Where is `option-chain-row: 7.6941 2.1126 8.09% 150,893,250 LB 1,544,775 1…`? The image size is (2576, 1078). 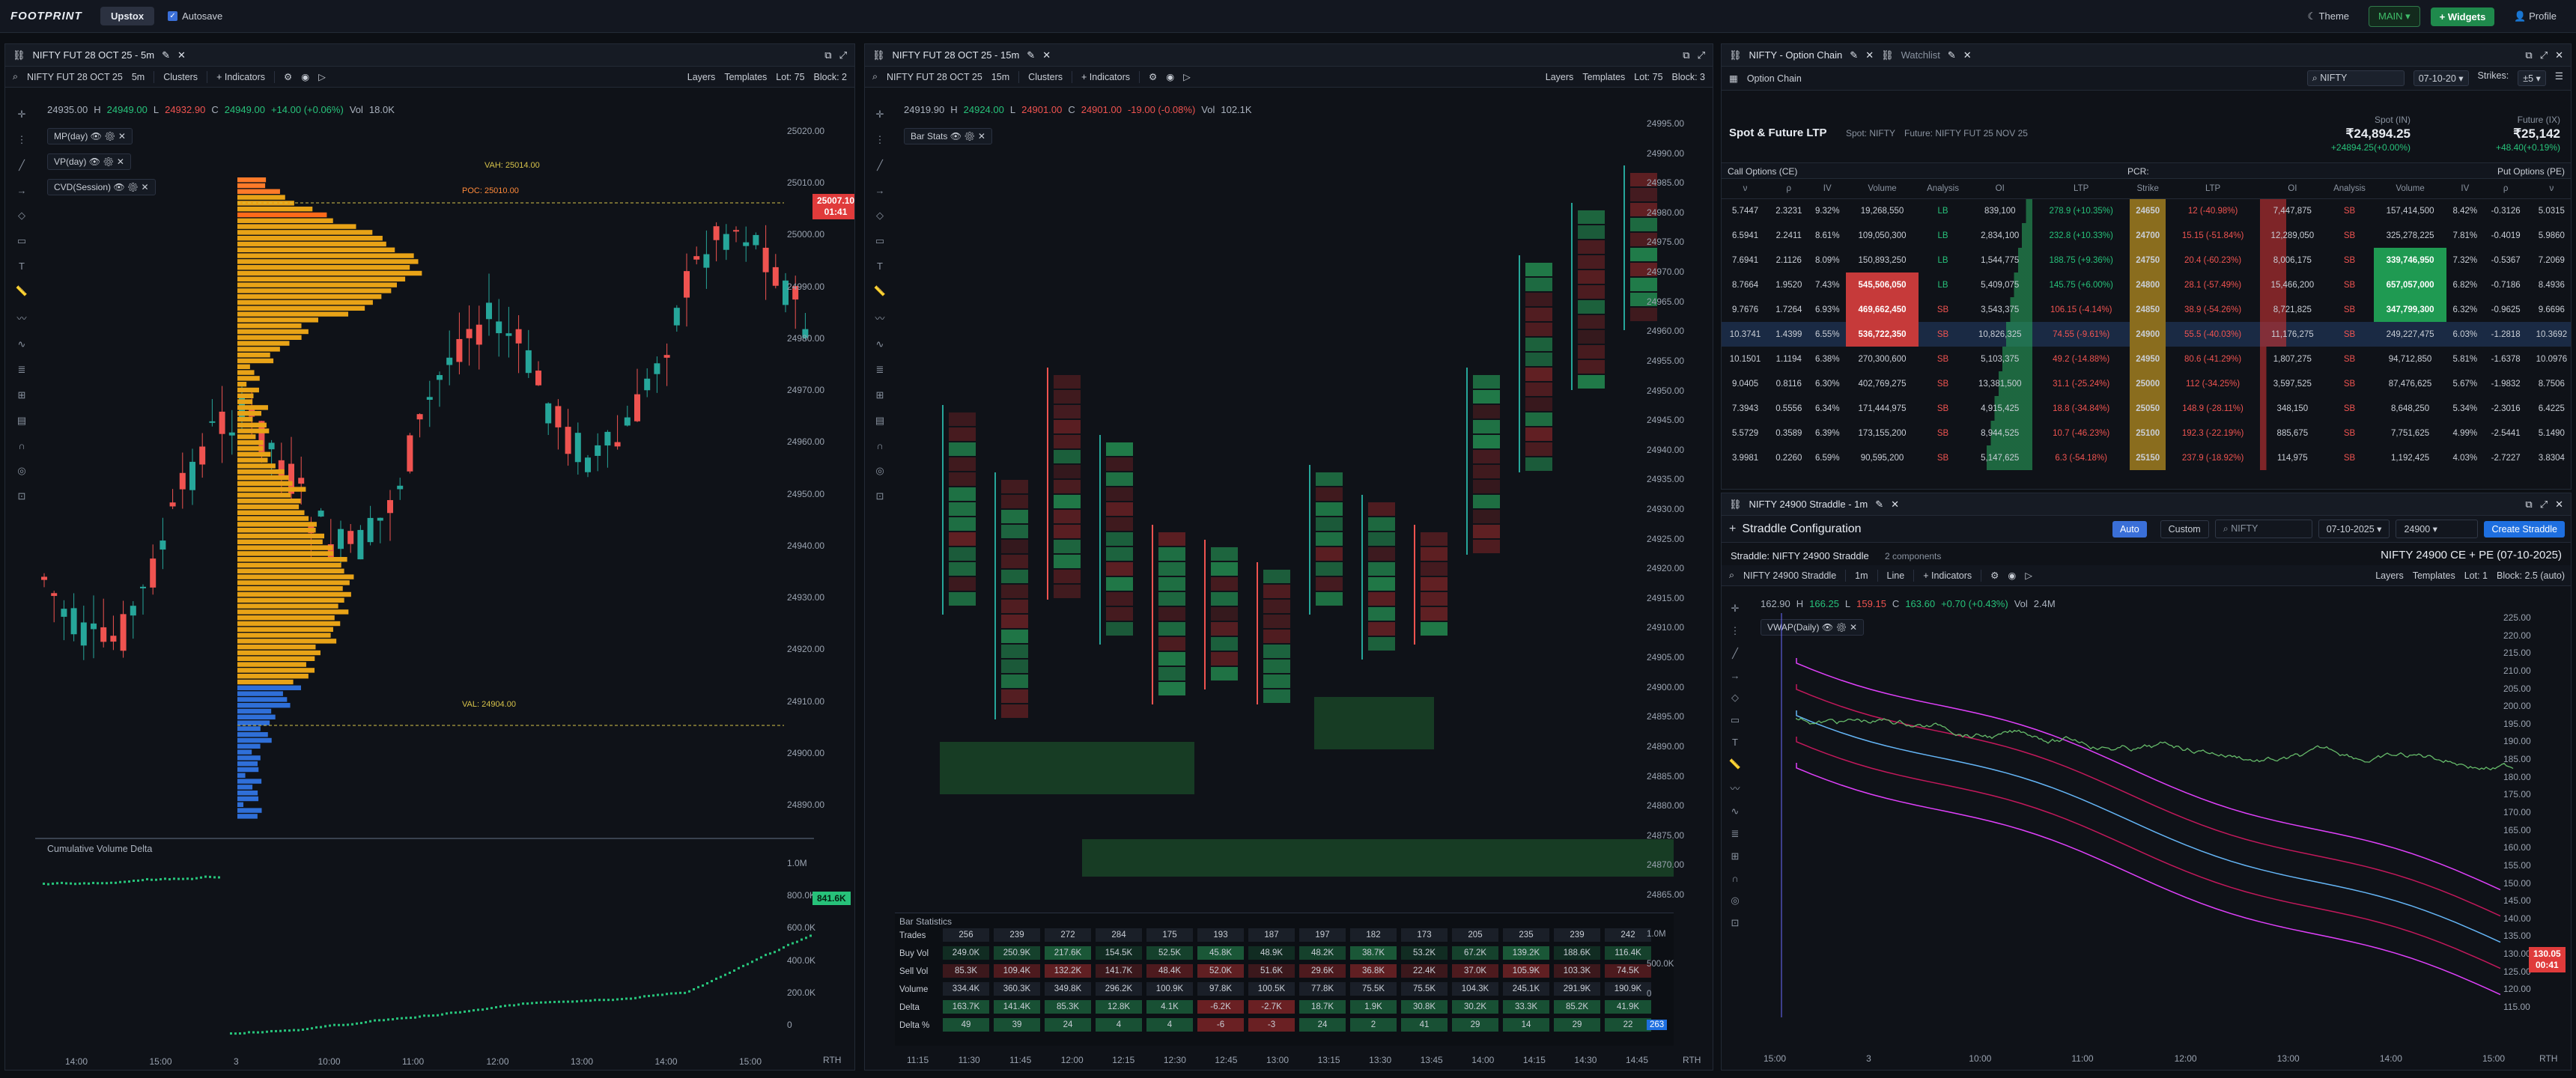
option-chain-row: 7.6941 2.1126 8.09% 150,893,250 LB 1,544,775 1… is located at coordinates (2146, 260).